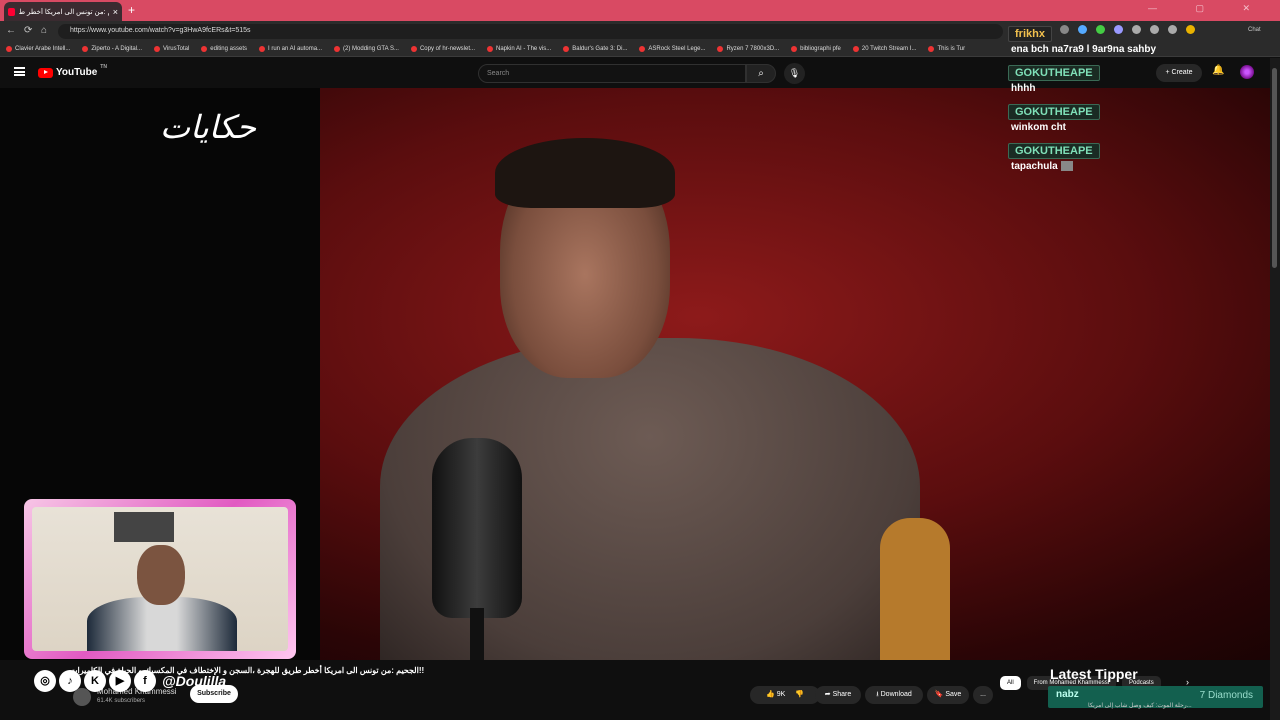 This screenshot has height=720, width=1280. I want to click on bookmark-item: bibliographi pfe, so click(816, 49).